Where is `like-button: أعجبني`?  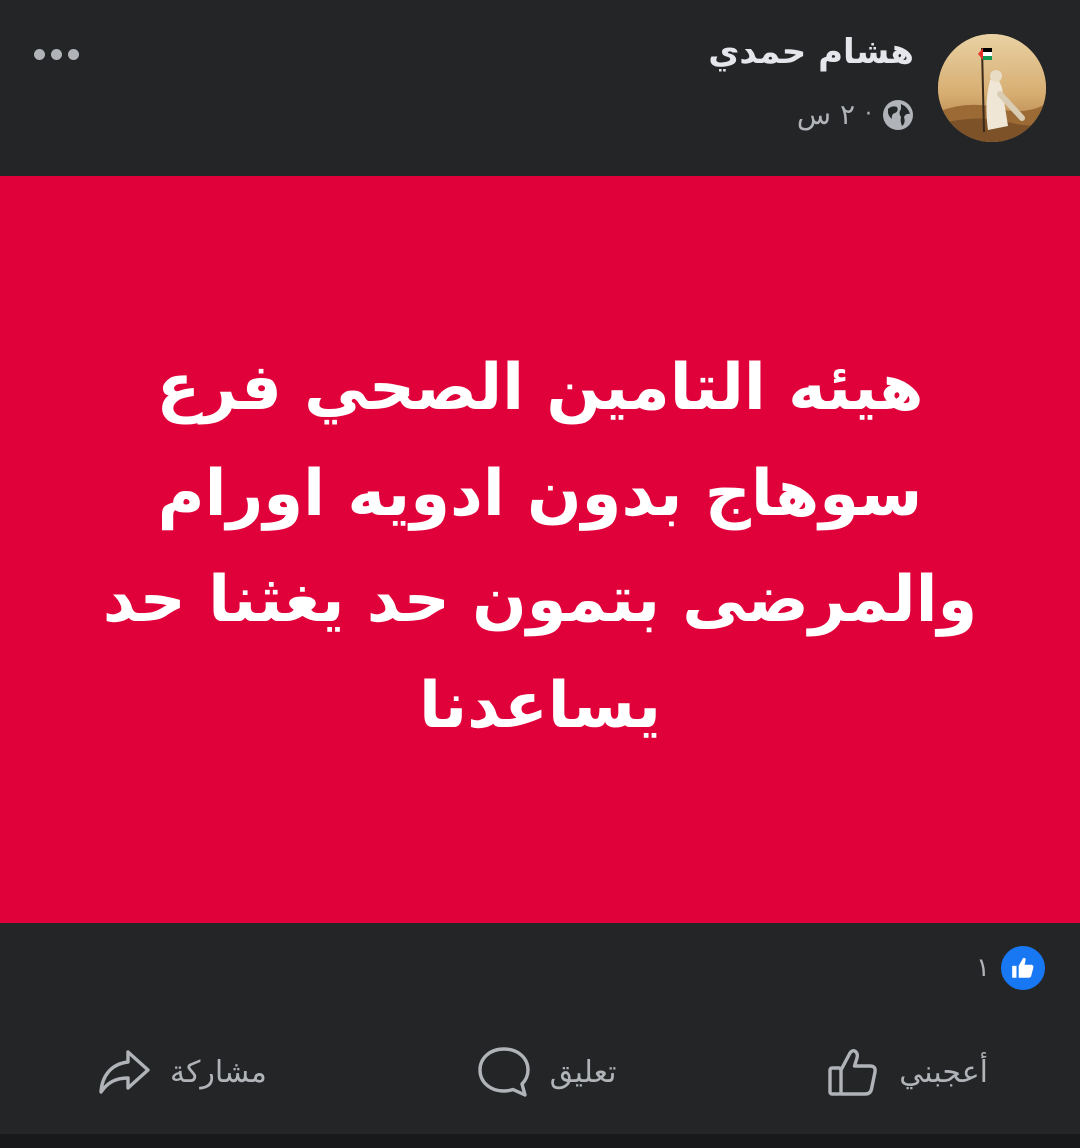
like-button: أعجبني is located at coordinates (906, 1072).